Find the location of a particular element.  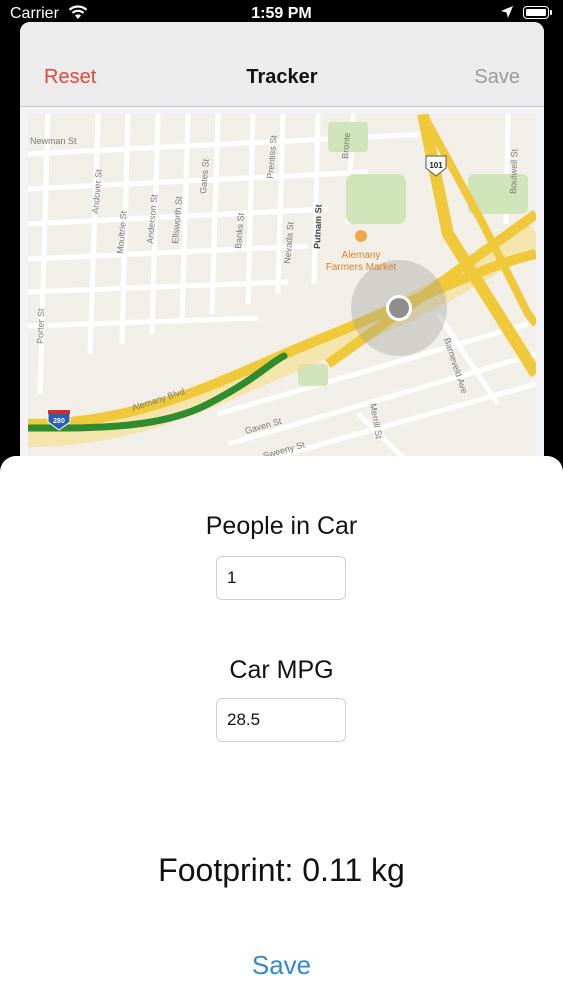

page-title: Tracker is located at coordinates (282, 77).